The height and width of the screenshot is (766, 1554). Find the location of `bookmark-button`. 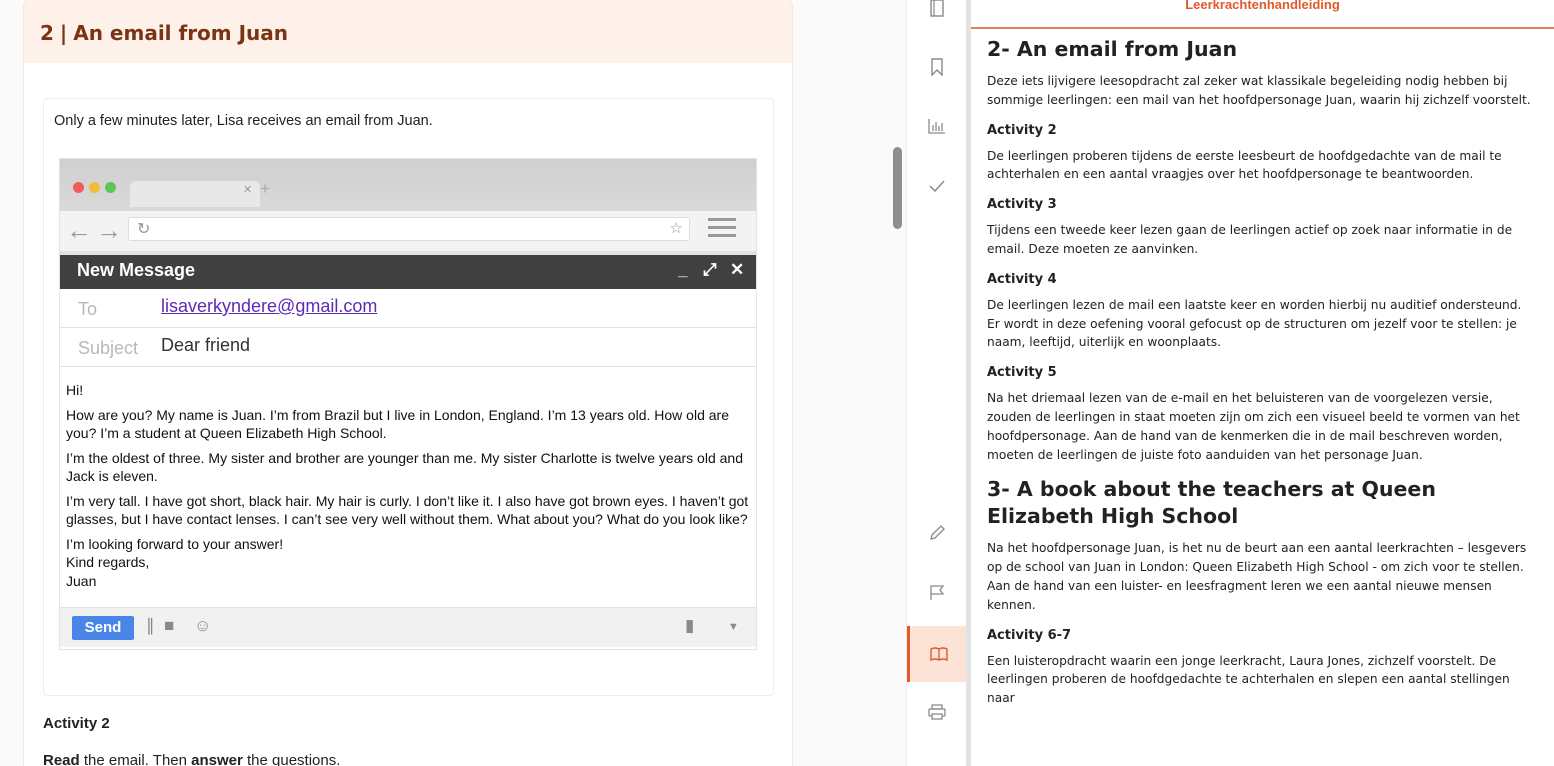

bookmark-button is located at coordinates (937, 67).